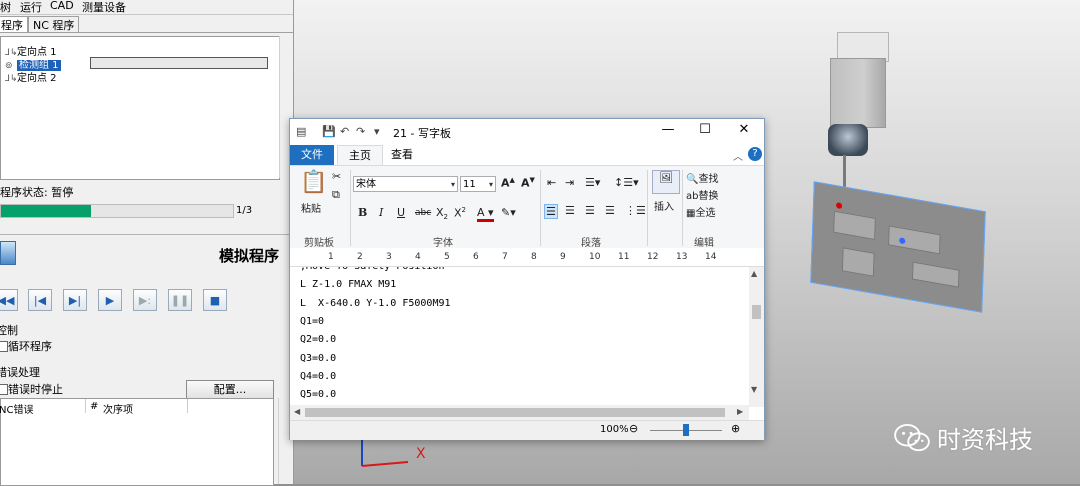 The height and width of the screenshot is (486, 1080). I want to click on zoom-in-button: ⊕, so click(735, 428).